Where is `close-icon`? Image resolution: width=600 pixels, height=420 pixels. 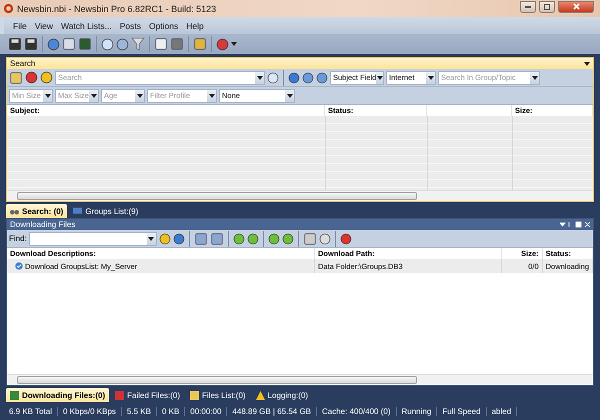 close-icon is located at coordinates (576, 6).